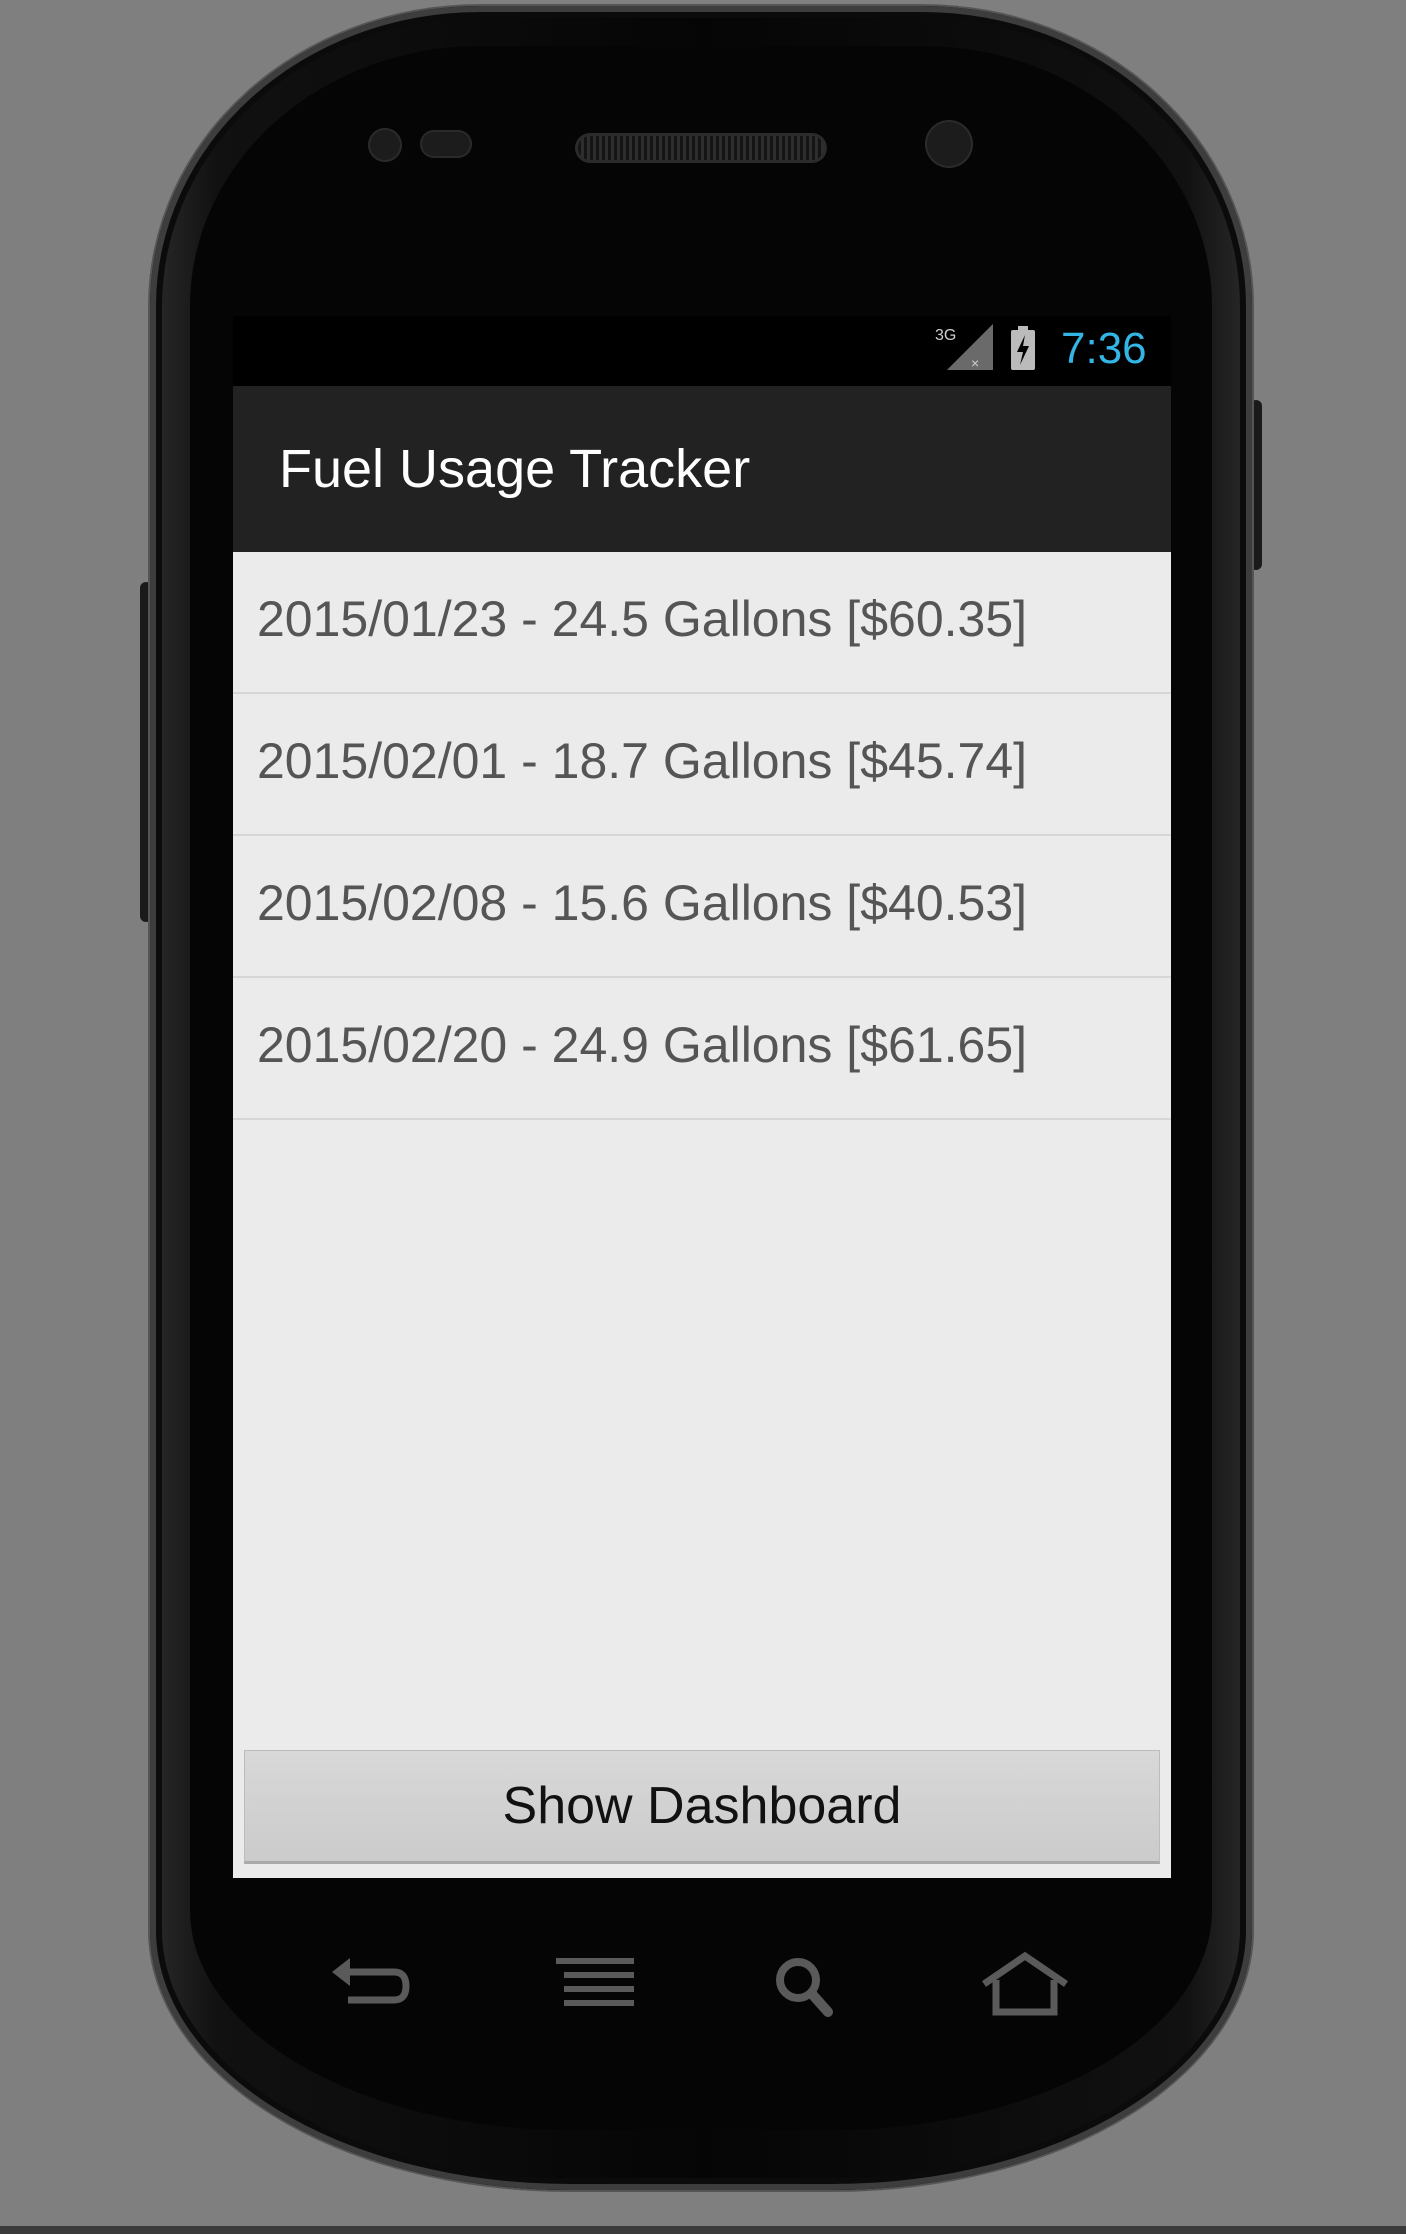 This screenshot has height=2234, width=1406. Describe the element at coordinates (515, 469) in the screenshot. I see `app-title: Fuel Usage Tracker` at that location.